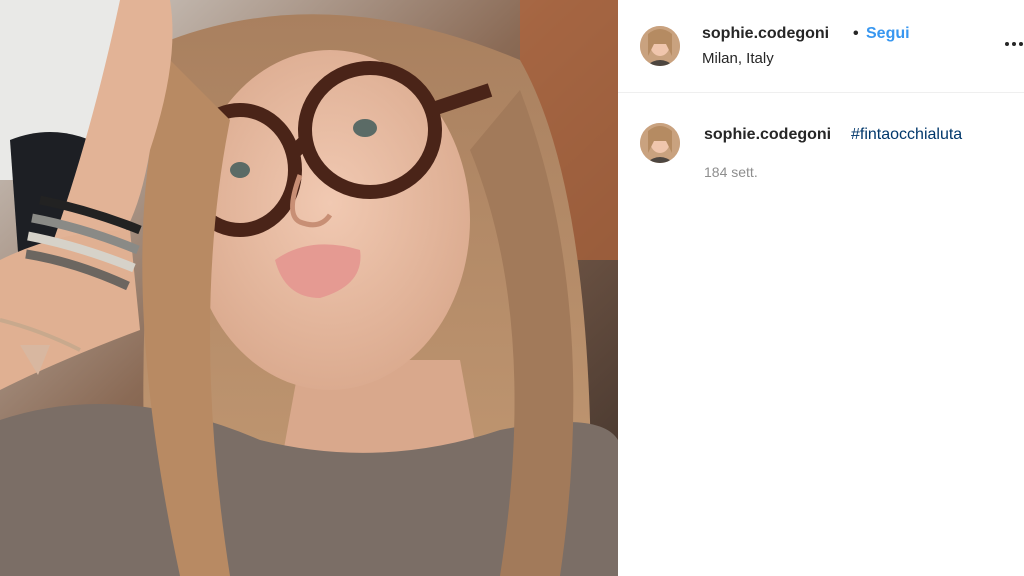  What do you see at coordinates (906, 135) in the screenshot?
I see `hashtag-link: #fintaocchialuta` at bounding box center [906, 135].